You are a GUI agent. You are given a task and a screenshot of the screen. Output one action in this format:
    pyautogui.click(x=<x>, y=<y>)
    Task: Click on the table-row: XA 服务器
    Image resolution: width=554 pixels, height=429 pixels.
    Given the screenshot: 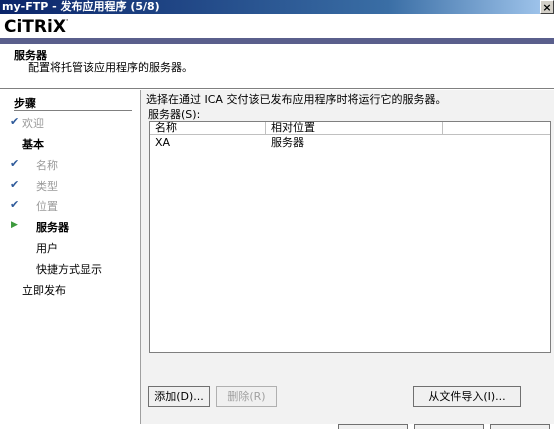 What is the action you would take?
    pyautogui.click(x=350, y=142)
    